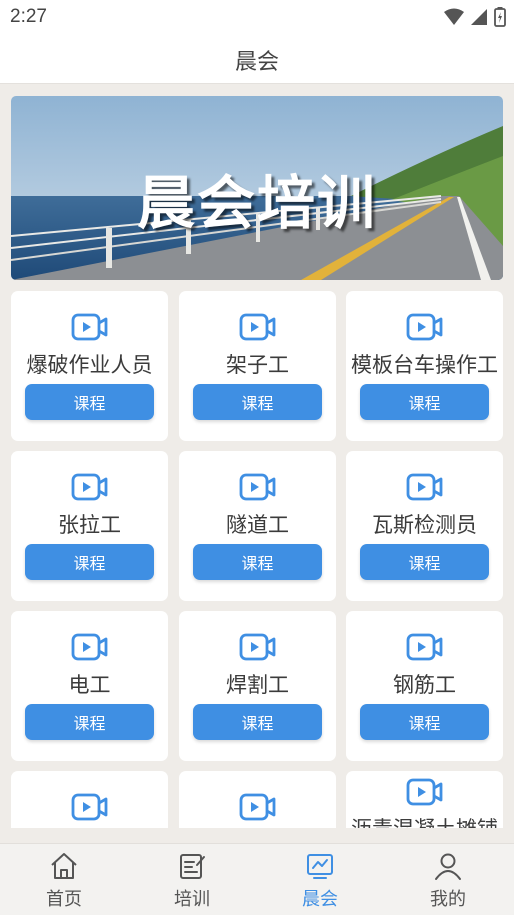  What do you see at coordinates (479, 17) in the screenshot?
I see `signal-icon` at bounding box center [479, 17].